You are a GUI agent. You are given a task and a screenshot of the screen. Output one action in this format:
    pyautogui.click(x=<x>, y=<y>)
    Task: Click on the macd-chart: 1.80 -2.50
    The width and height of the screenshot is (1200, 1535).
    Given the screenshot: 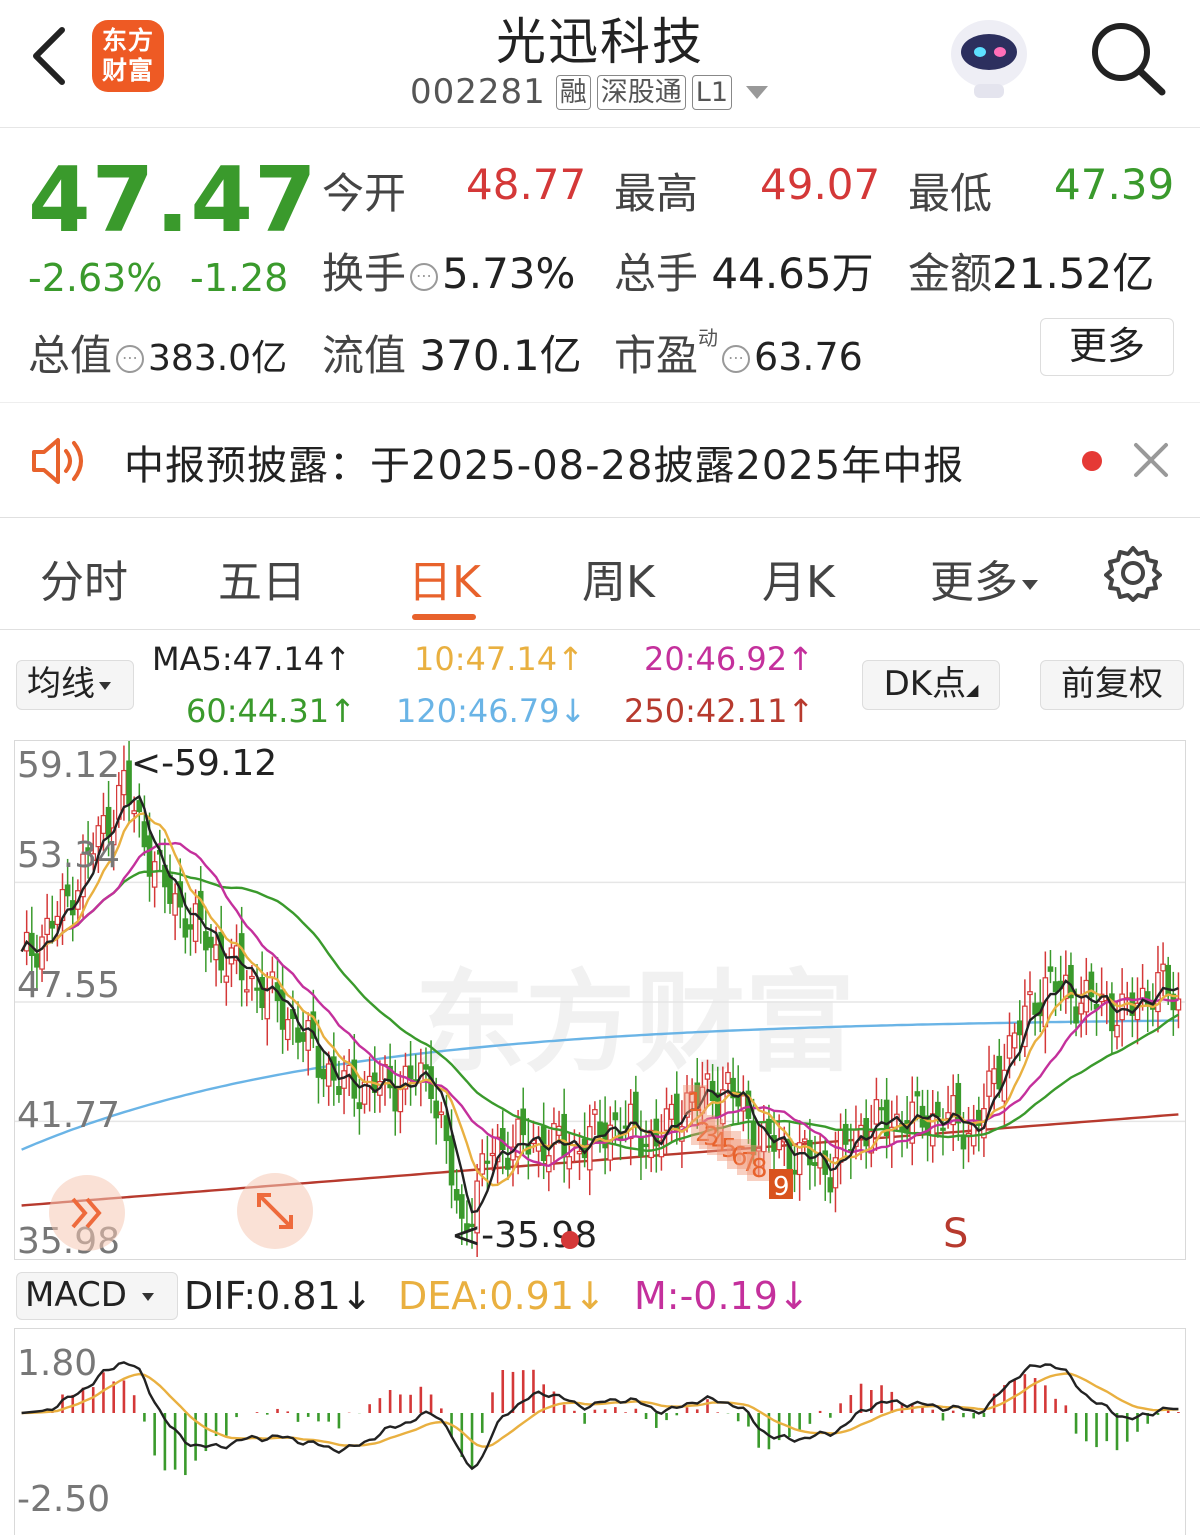 What is the action you would take?
    pyautogui.click(x=600, y=1431)
    